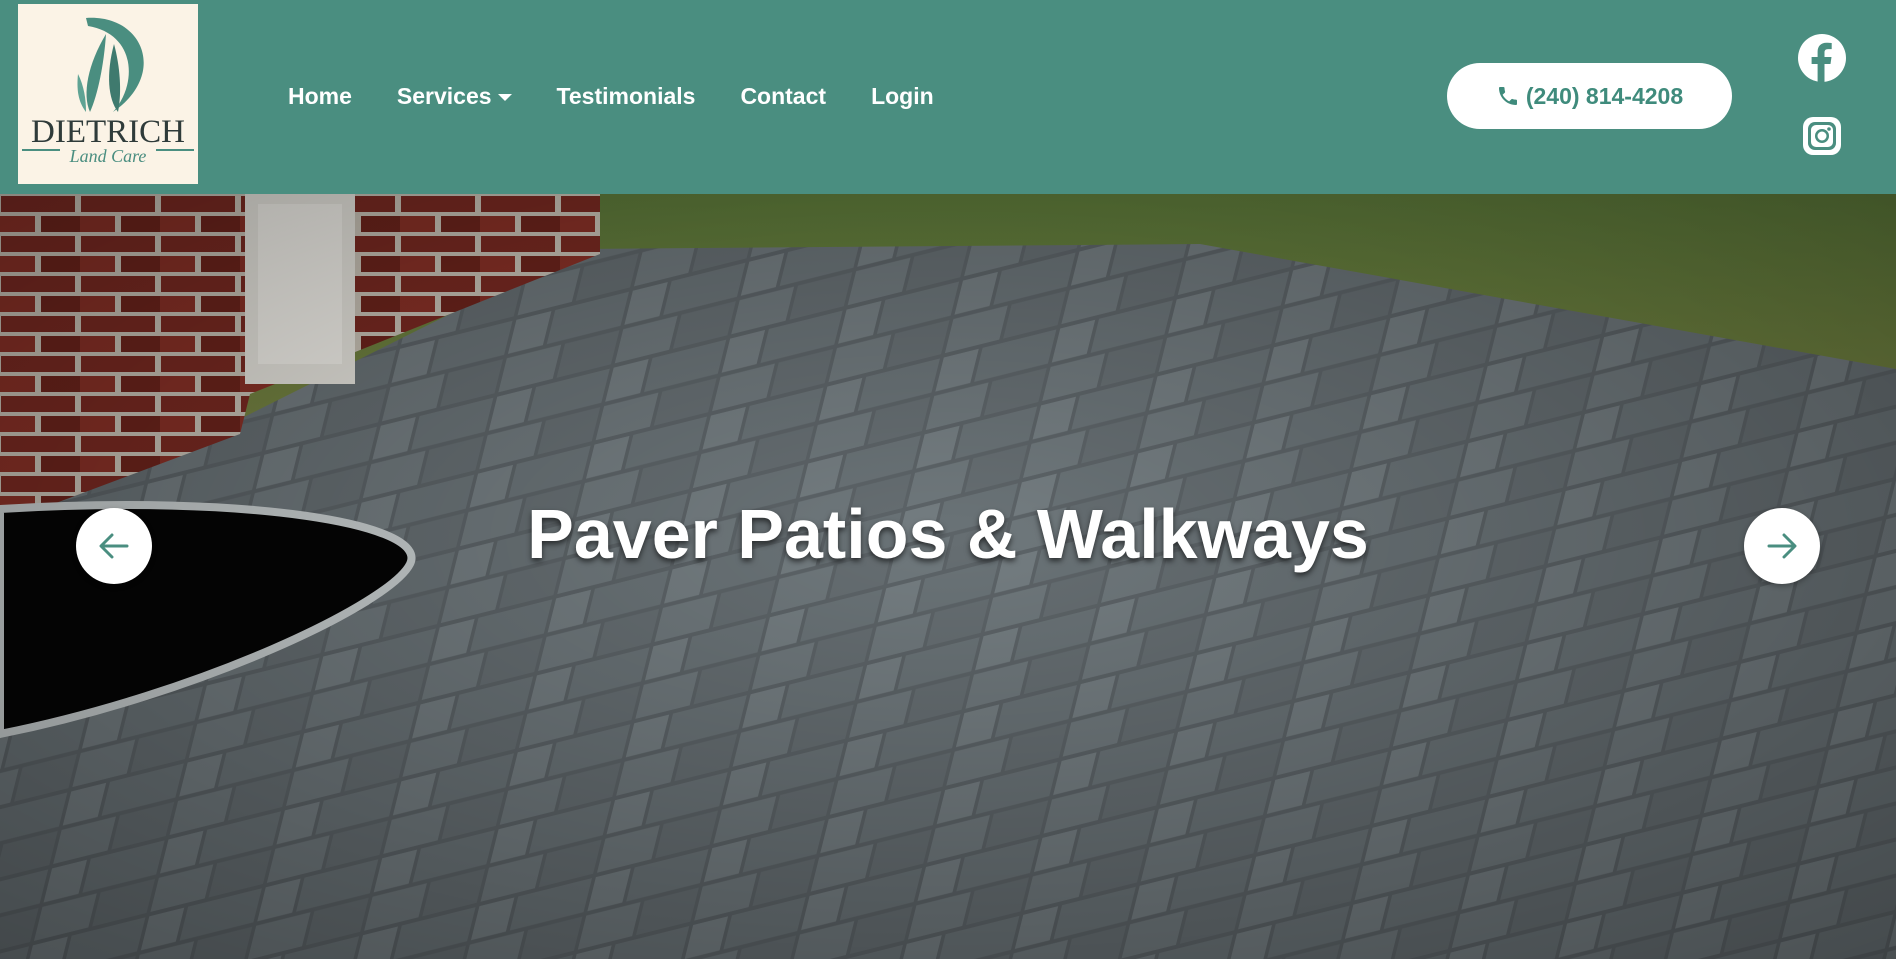 The width and height of the screenshot is (1896, 959). I want to click on logo: DIETRICH Land Care, so click(108, 94).